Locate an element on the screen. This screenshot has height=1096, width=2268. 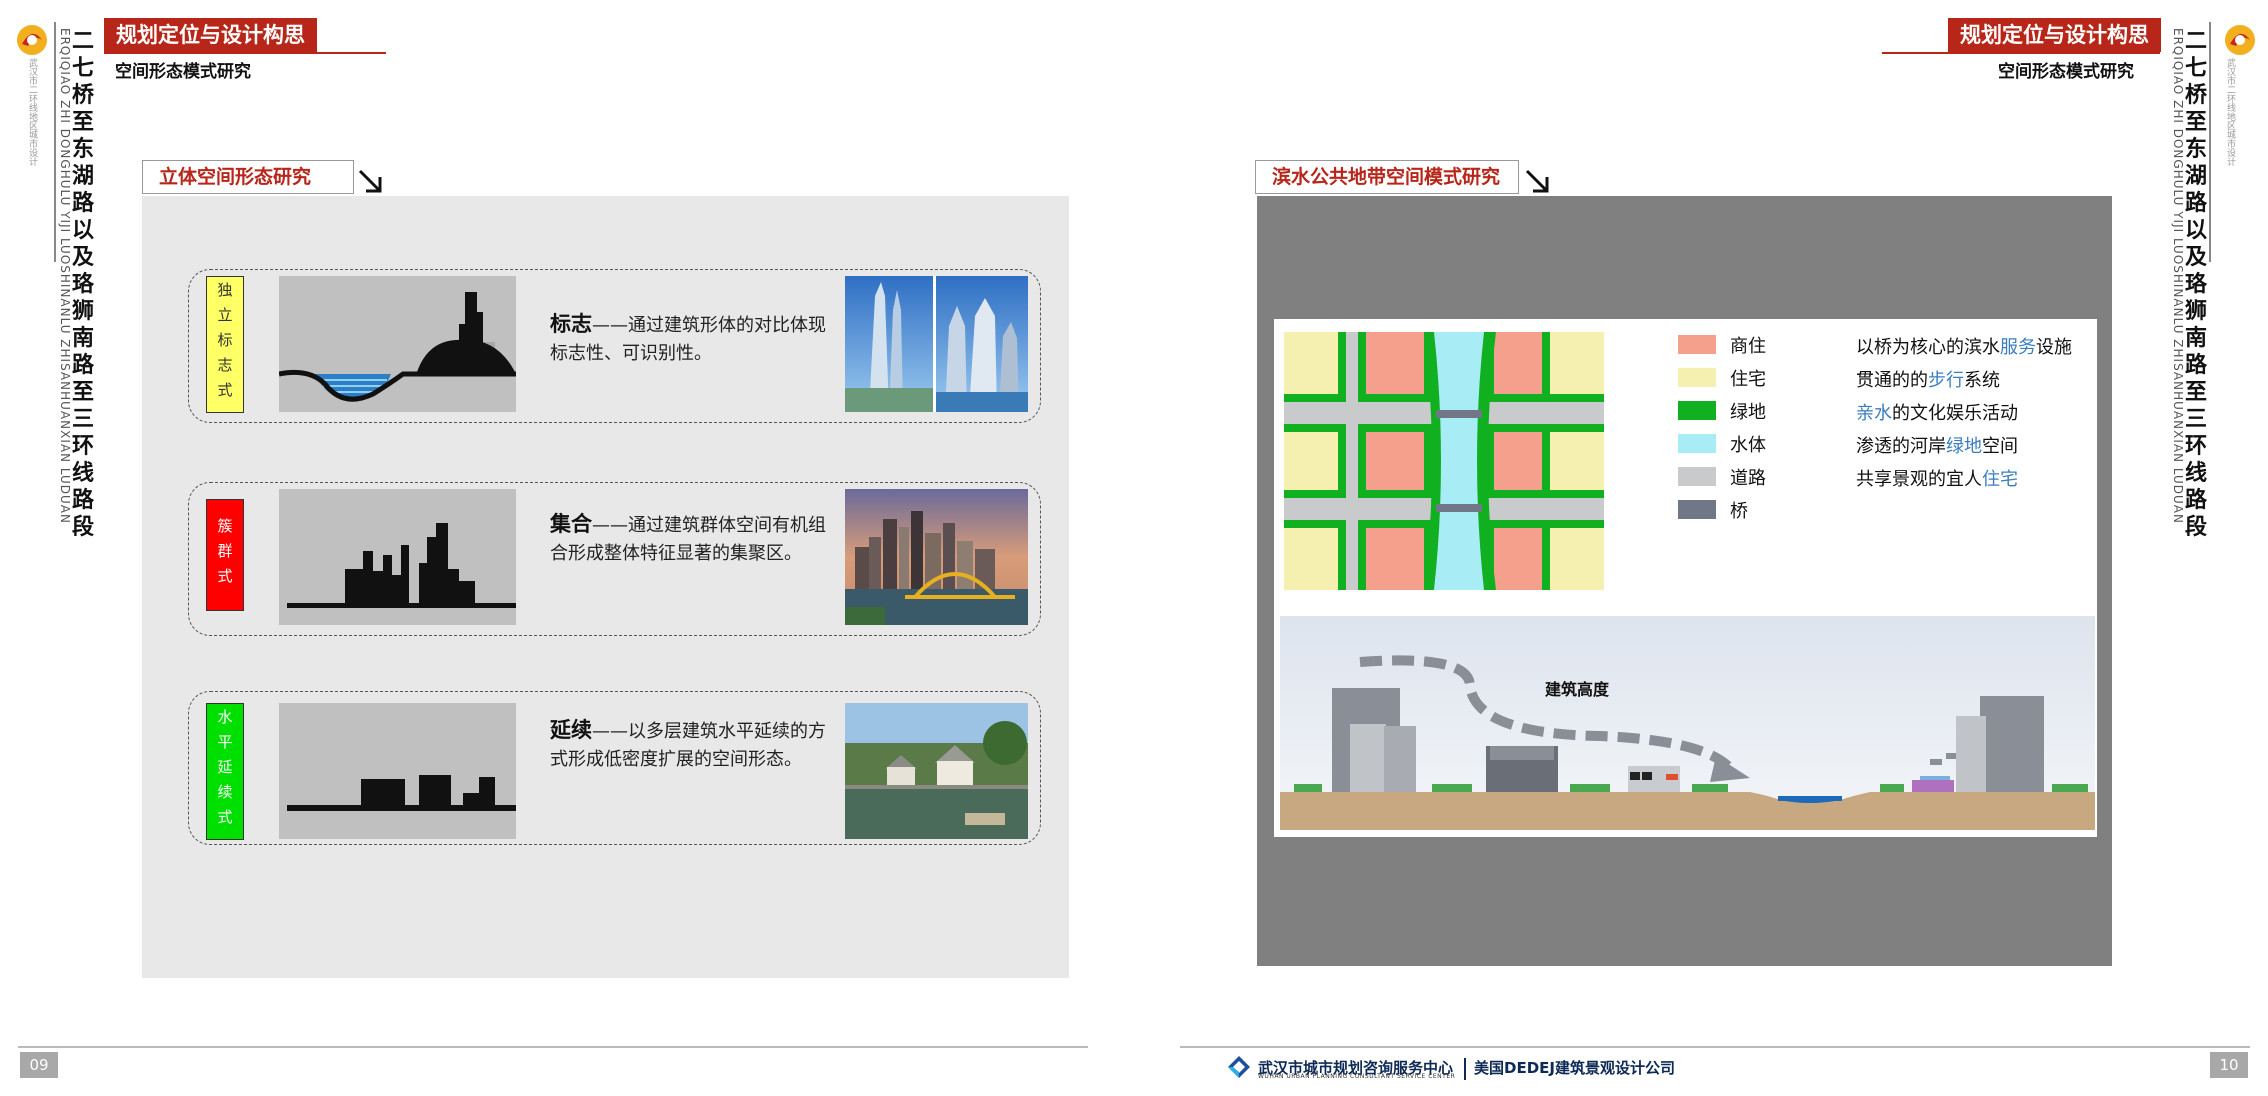
landmark-diagram is located at coordinates (397, 344).